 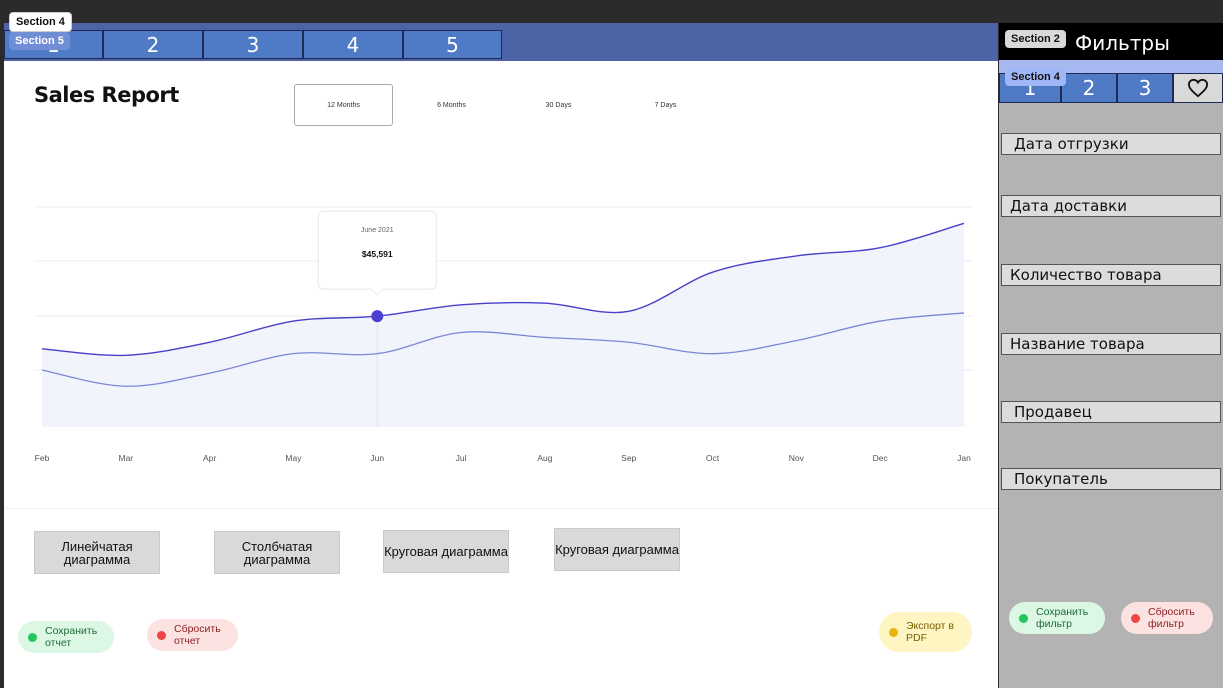 I want to click on x-tick-label: Jun, so click(x=377, y=458).